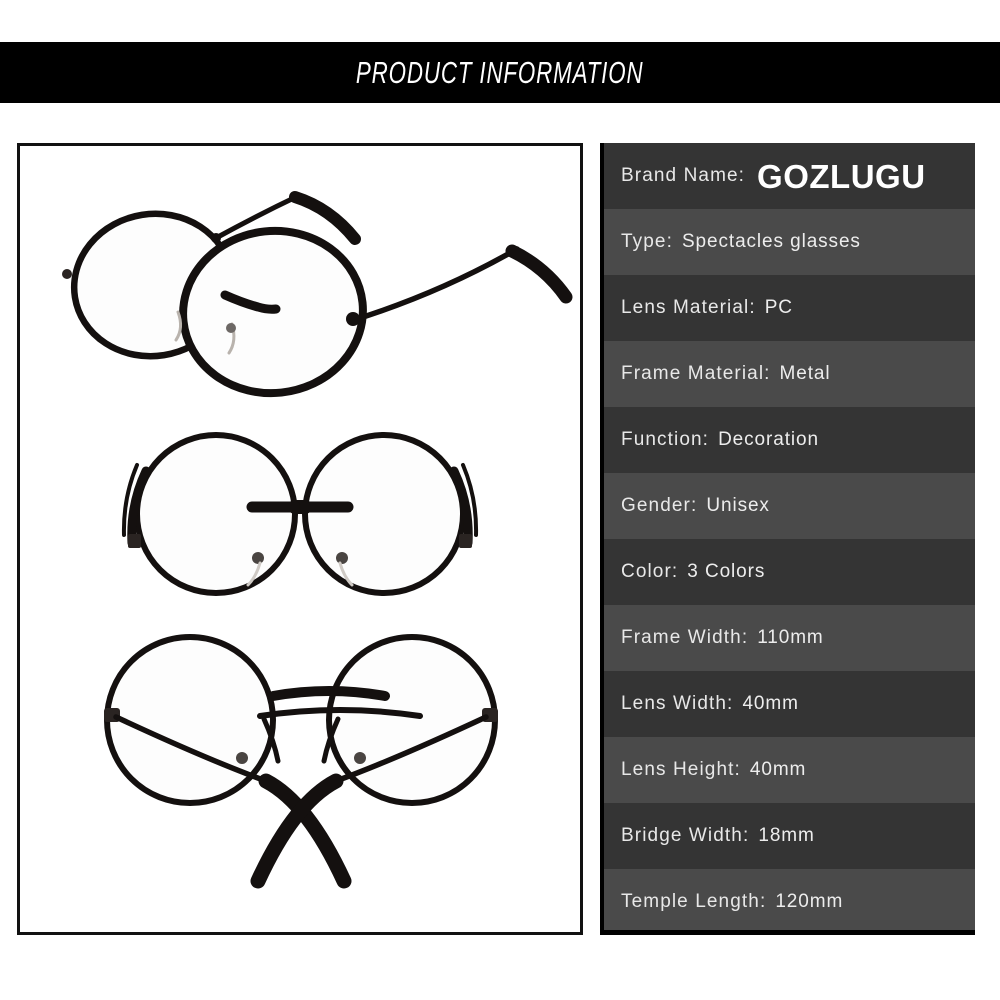 This screenshot has height=1000, width=1000. I want to click on spec-label: Frame Width:, so click(685, 637).